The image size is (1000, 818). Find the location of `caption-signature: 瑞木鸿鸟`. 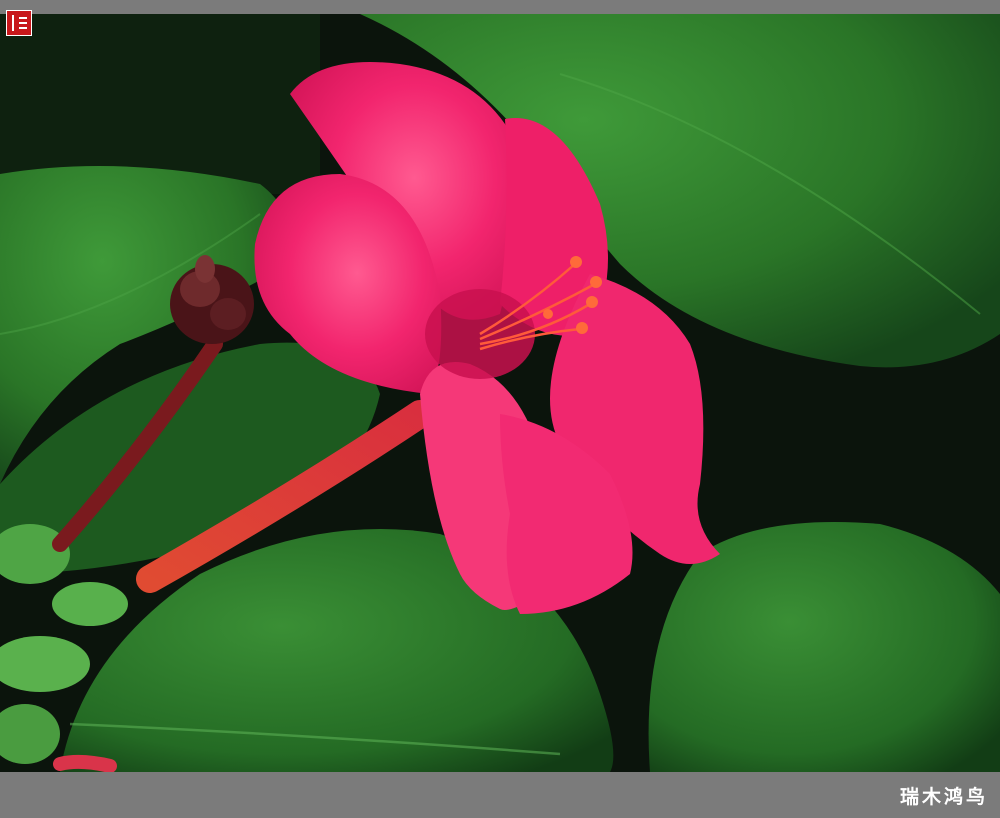

caption-signature: 瑞木鸿鸟 is located at coordinates (943, 797).